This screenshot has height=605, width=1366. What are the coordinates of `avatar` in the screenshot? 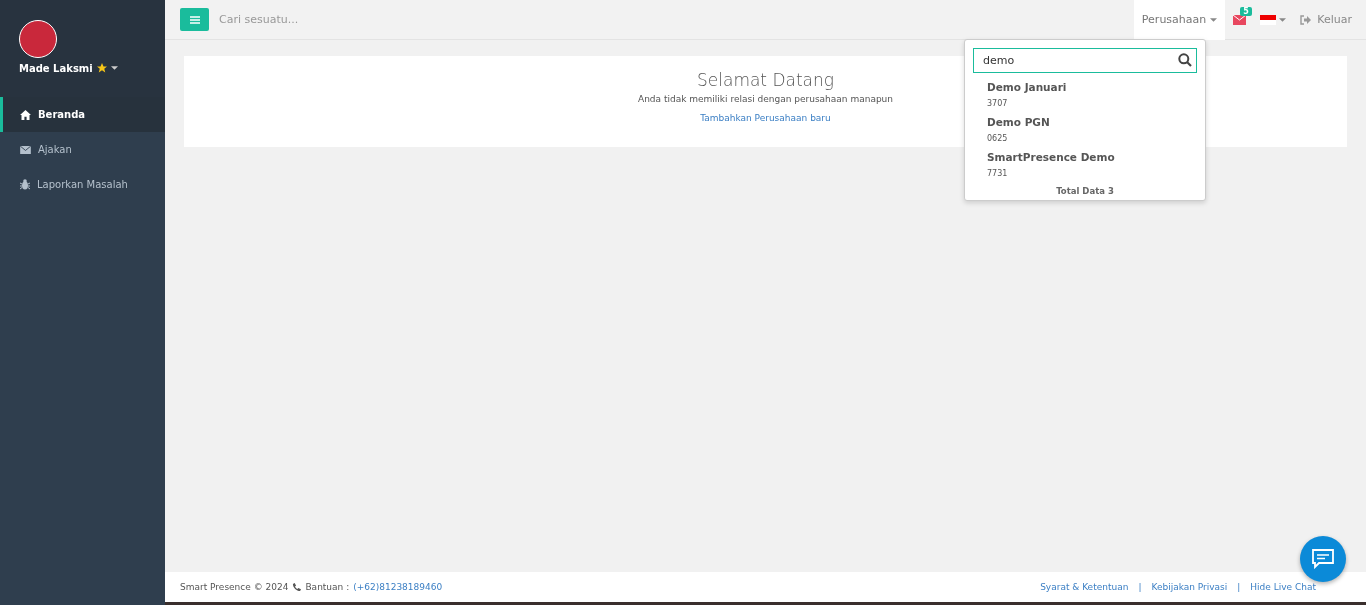 It's located at (38, 39).